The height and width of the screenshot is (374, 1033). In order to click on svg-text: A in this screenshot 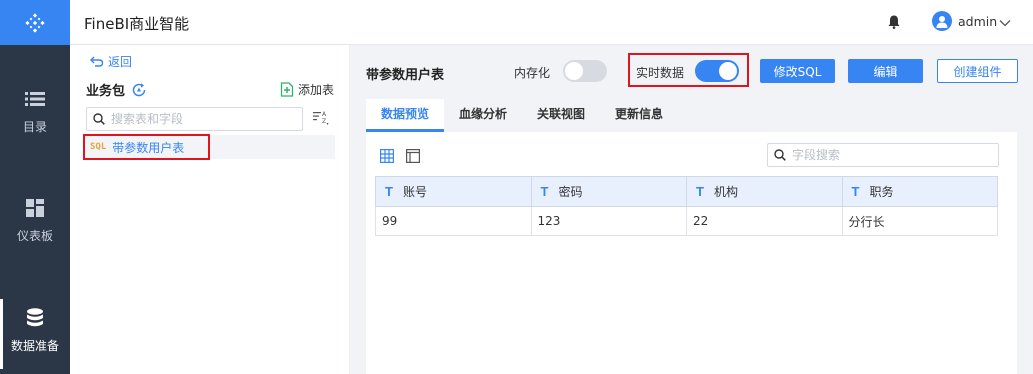, I will do `click(324, 114)`.